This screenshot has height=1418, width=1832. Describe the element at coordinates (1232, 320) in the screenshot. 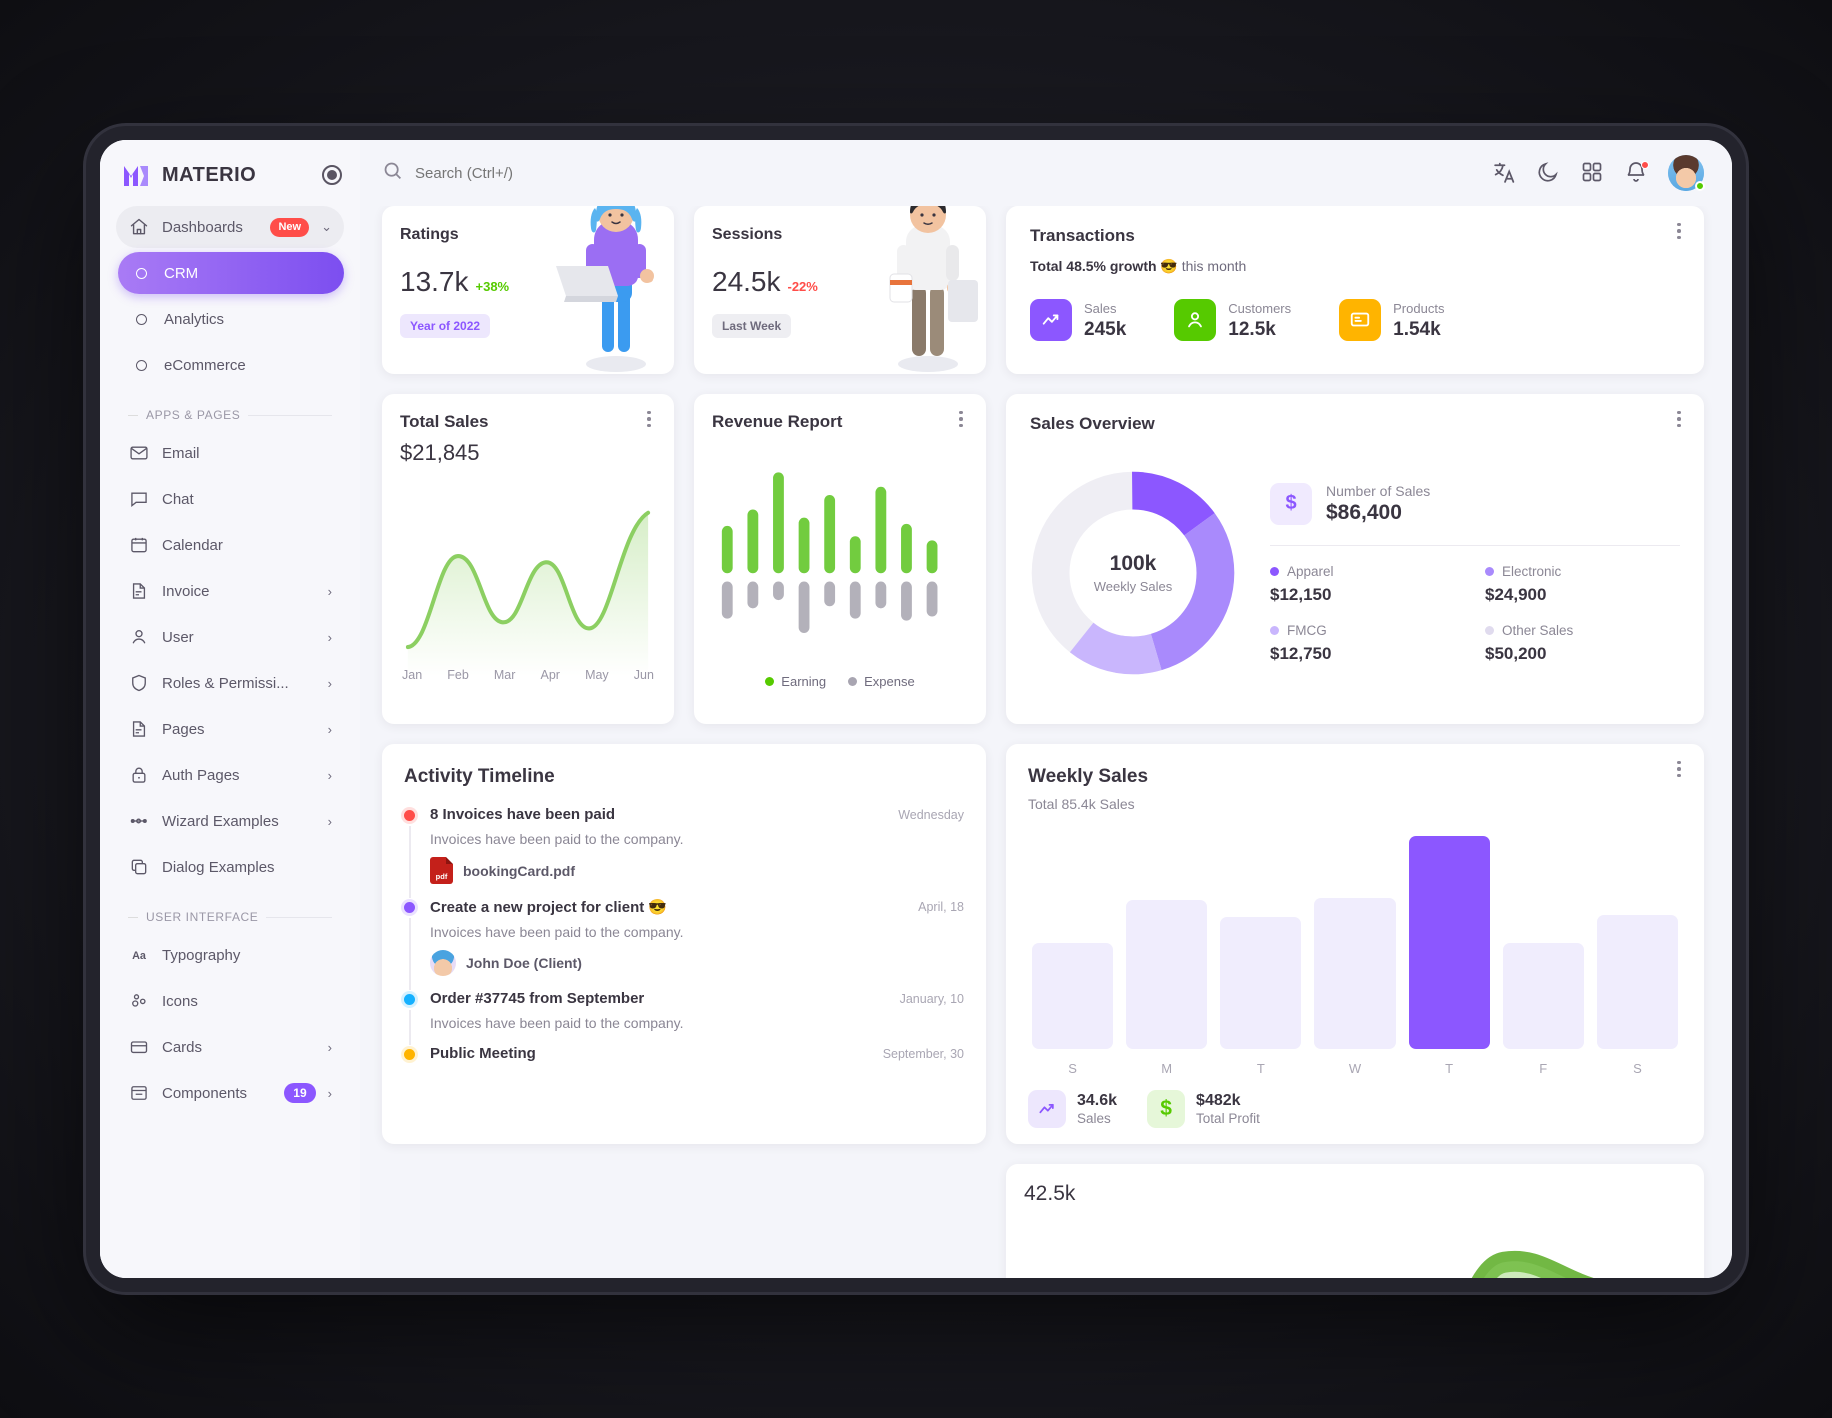

I see `transaction-stat-customers: Customers 12.5k` at that location.